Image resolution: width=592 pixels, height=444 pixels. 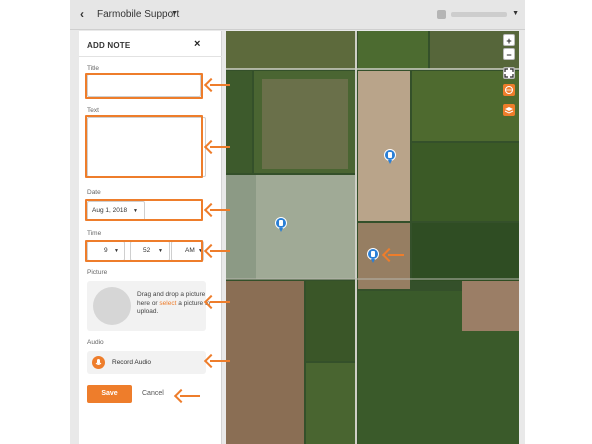 What do you see at coordinates (132, 362) in the screenshot?
I see `record-audio-label: Record Audio` at bounding box center [132, 362].